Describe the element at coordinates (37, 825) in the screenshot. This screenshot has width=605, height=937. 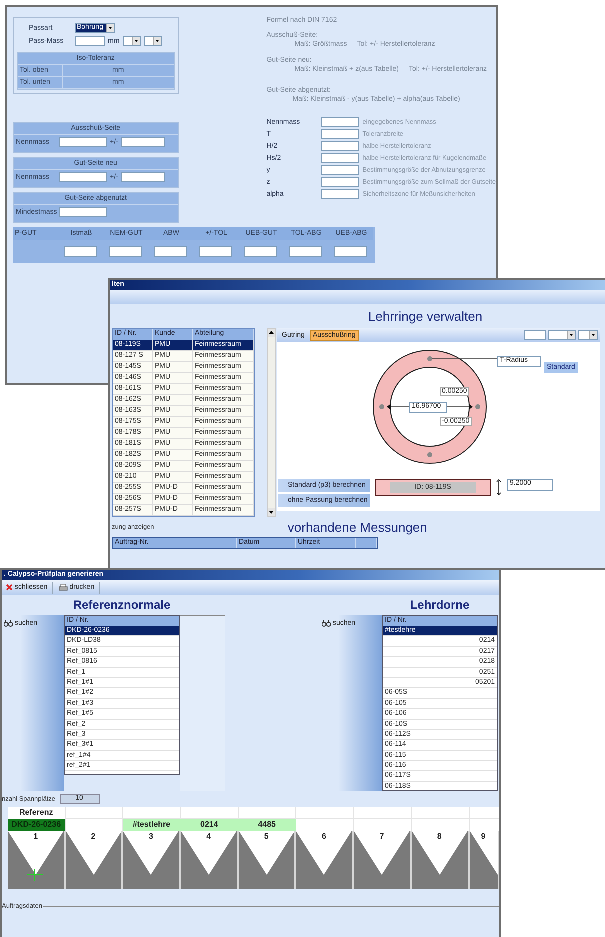
I see `slot-assignment: DKD-26-0236` at that location.